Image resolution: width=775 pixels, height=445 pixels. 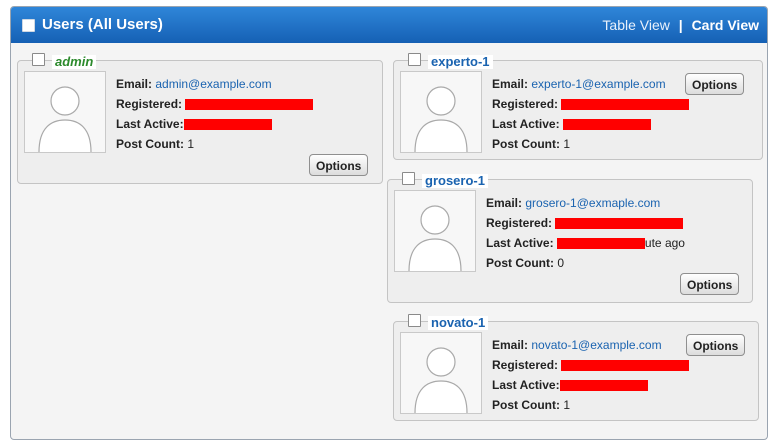 What do you see at coordinates (74, 62) in the screenshot?
I see `user-name-admin: admin` at bounding box center [74, 62].